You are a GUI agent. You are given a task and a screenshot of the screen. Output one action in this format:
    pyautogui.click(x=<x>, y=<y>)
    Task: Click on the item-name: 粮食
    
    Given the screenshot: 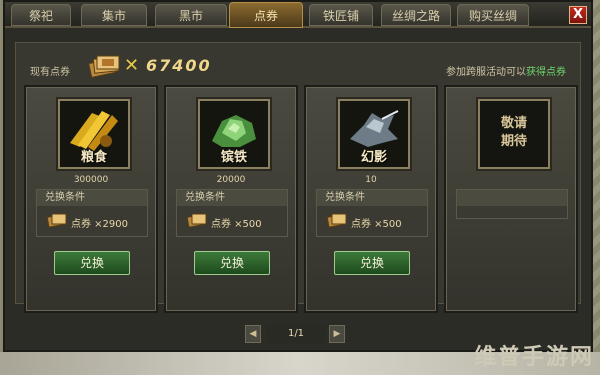 What is the action you would take?
    pyautogui.click(x=93, y=157)
    